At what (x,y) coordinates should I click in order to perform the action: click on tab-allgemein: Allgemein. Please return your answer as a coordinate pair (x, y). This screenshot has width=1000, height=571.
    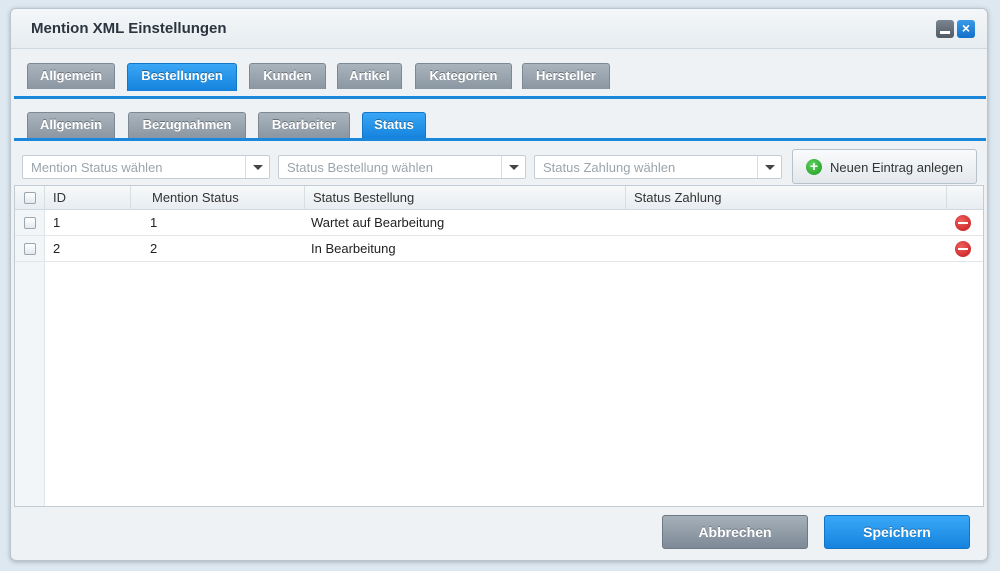
    Looking at the image, I should click on (71, 76).